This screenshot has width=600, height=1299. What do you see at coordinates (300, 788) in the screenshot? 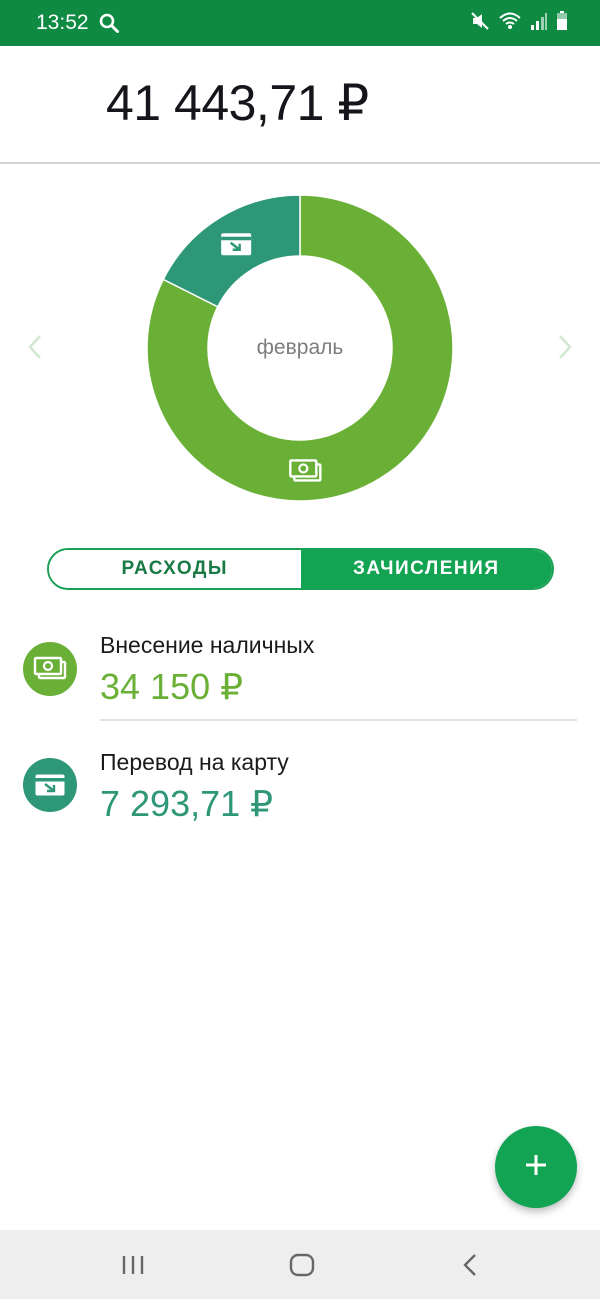
I see `list-item: Перевод на карту 7 293,71 ₽` at bounding box center [300, 788].